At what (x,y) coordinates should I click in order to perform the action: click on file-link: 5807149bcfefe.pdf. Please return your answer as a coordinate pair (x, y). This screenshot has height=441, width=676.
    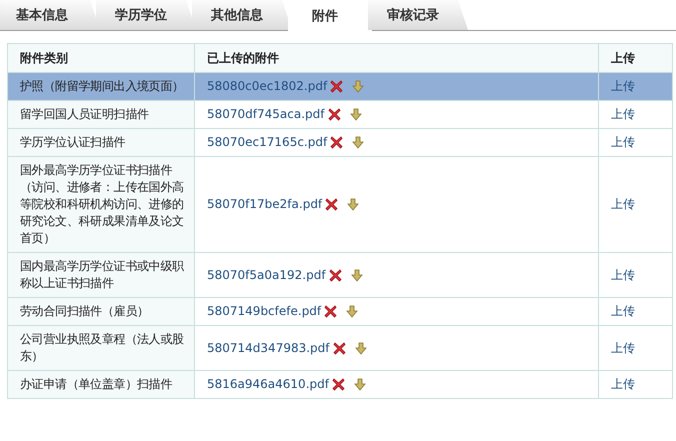
    Looking at the image, I should click on (264, 311).